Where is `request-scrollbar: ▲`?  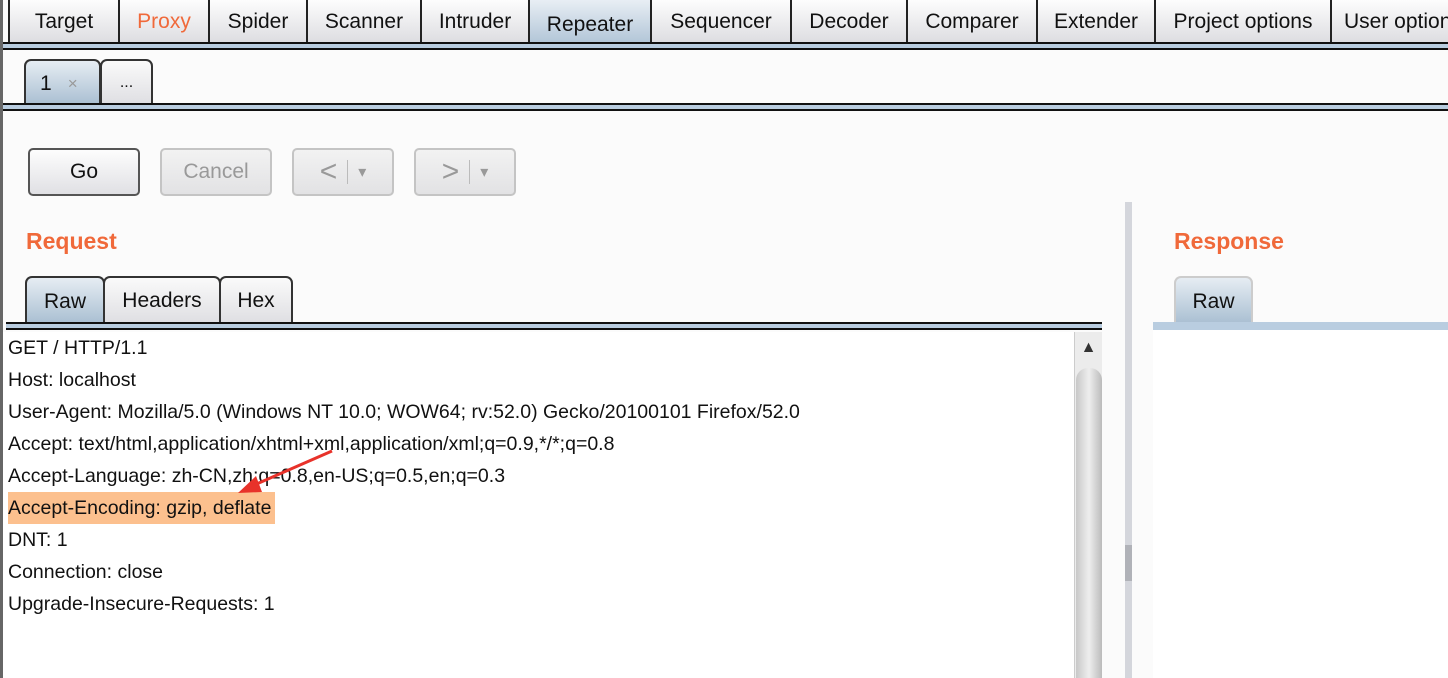
request-scrollbar: ▲ is located at coordinates (1088, 505).